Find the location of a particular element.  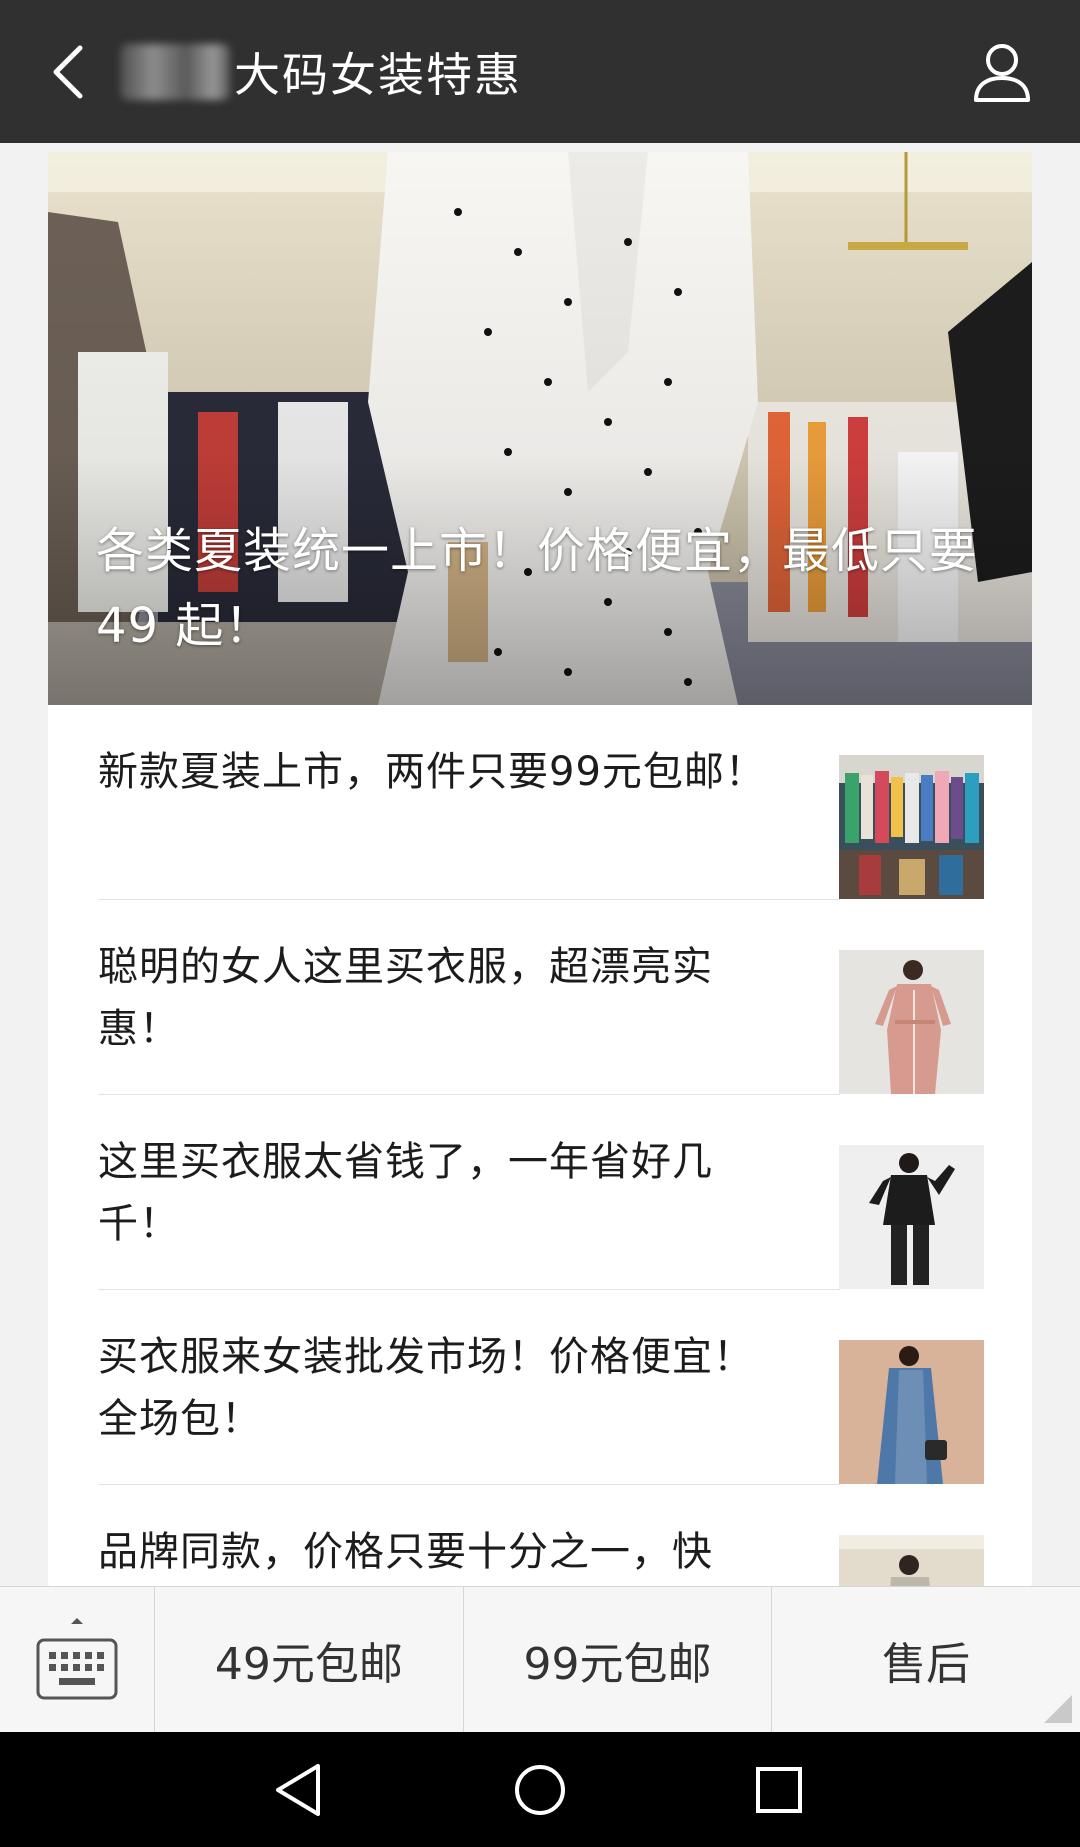

keyboard-toggle-button is located at coordinates (77, 1660).